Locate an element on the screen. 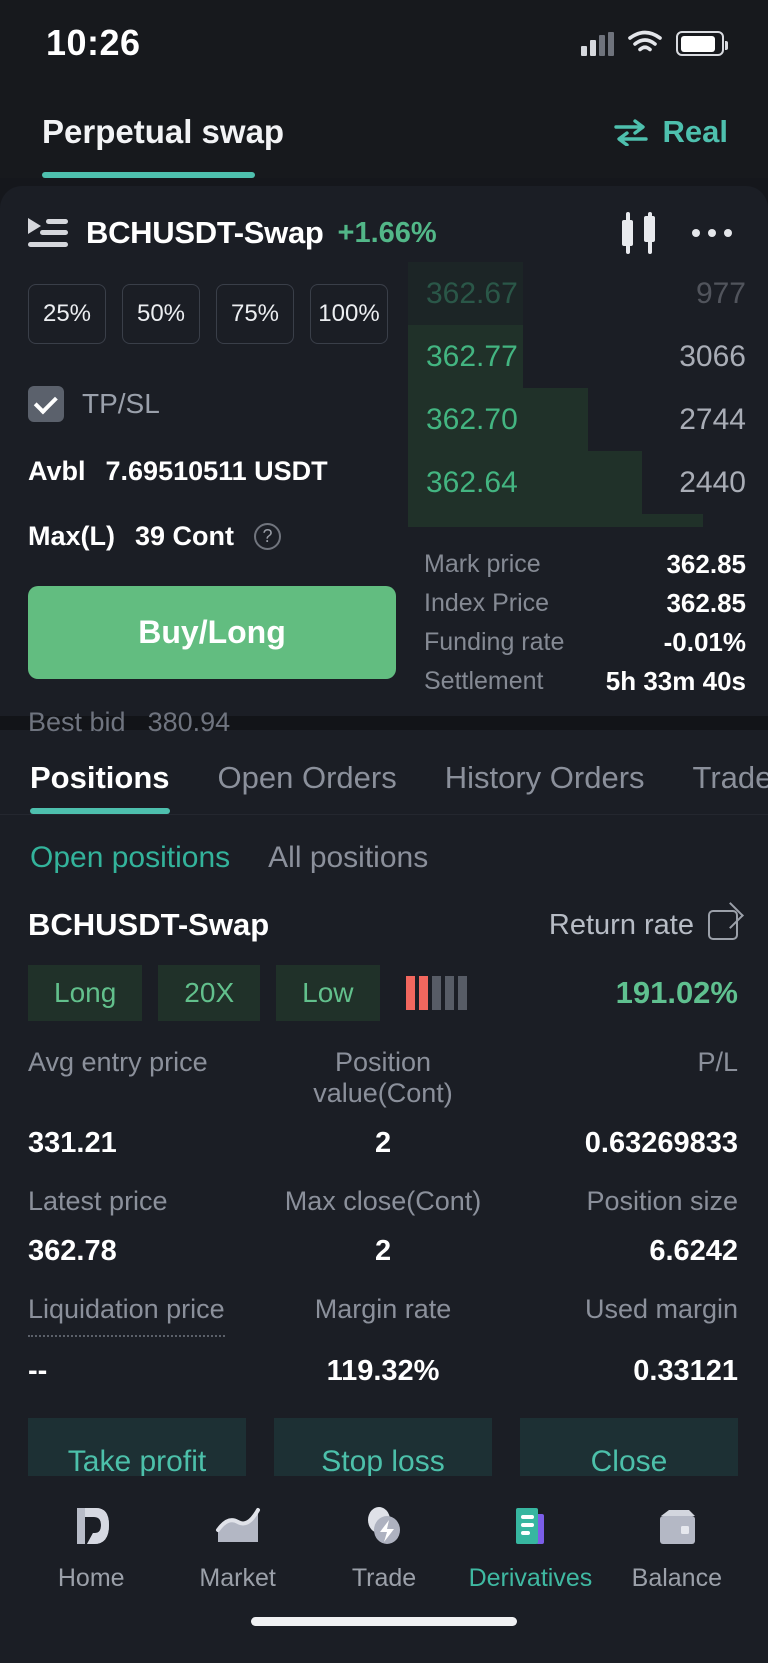  orderbook-row: 362.64 2440 is located at coordinates (588, 482).